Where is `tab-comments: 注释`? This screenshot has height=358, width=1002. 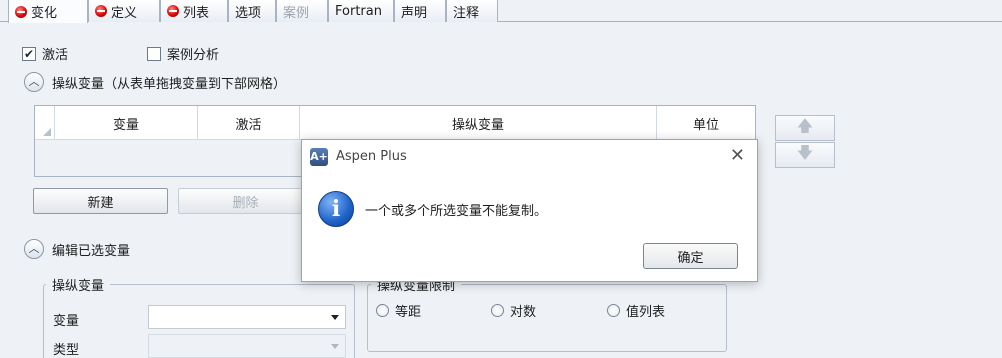
tab-comments: 注释 is located at coordinates (472, 11).